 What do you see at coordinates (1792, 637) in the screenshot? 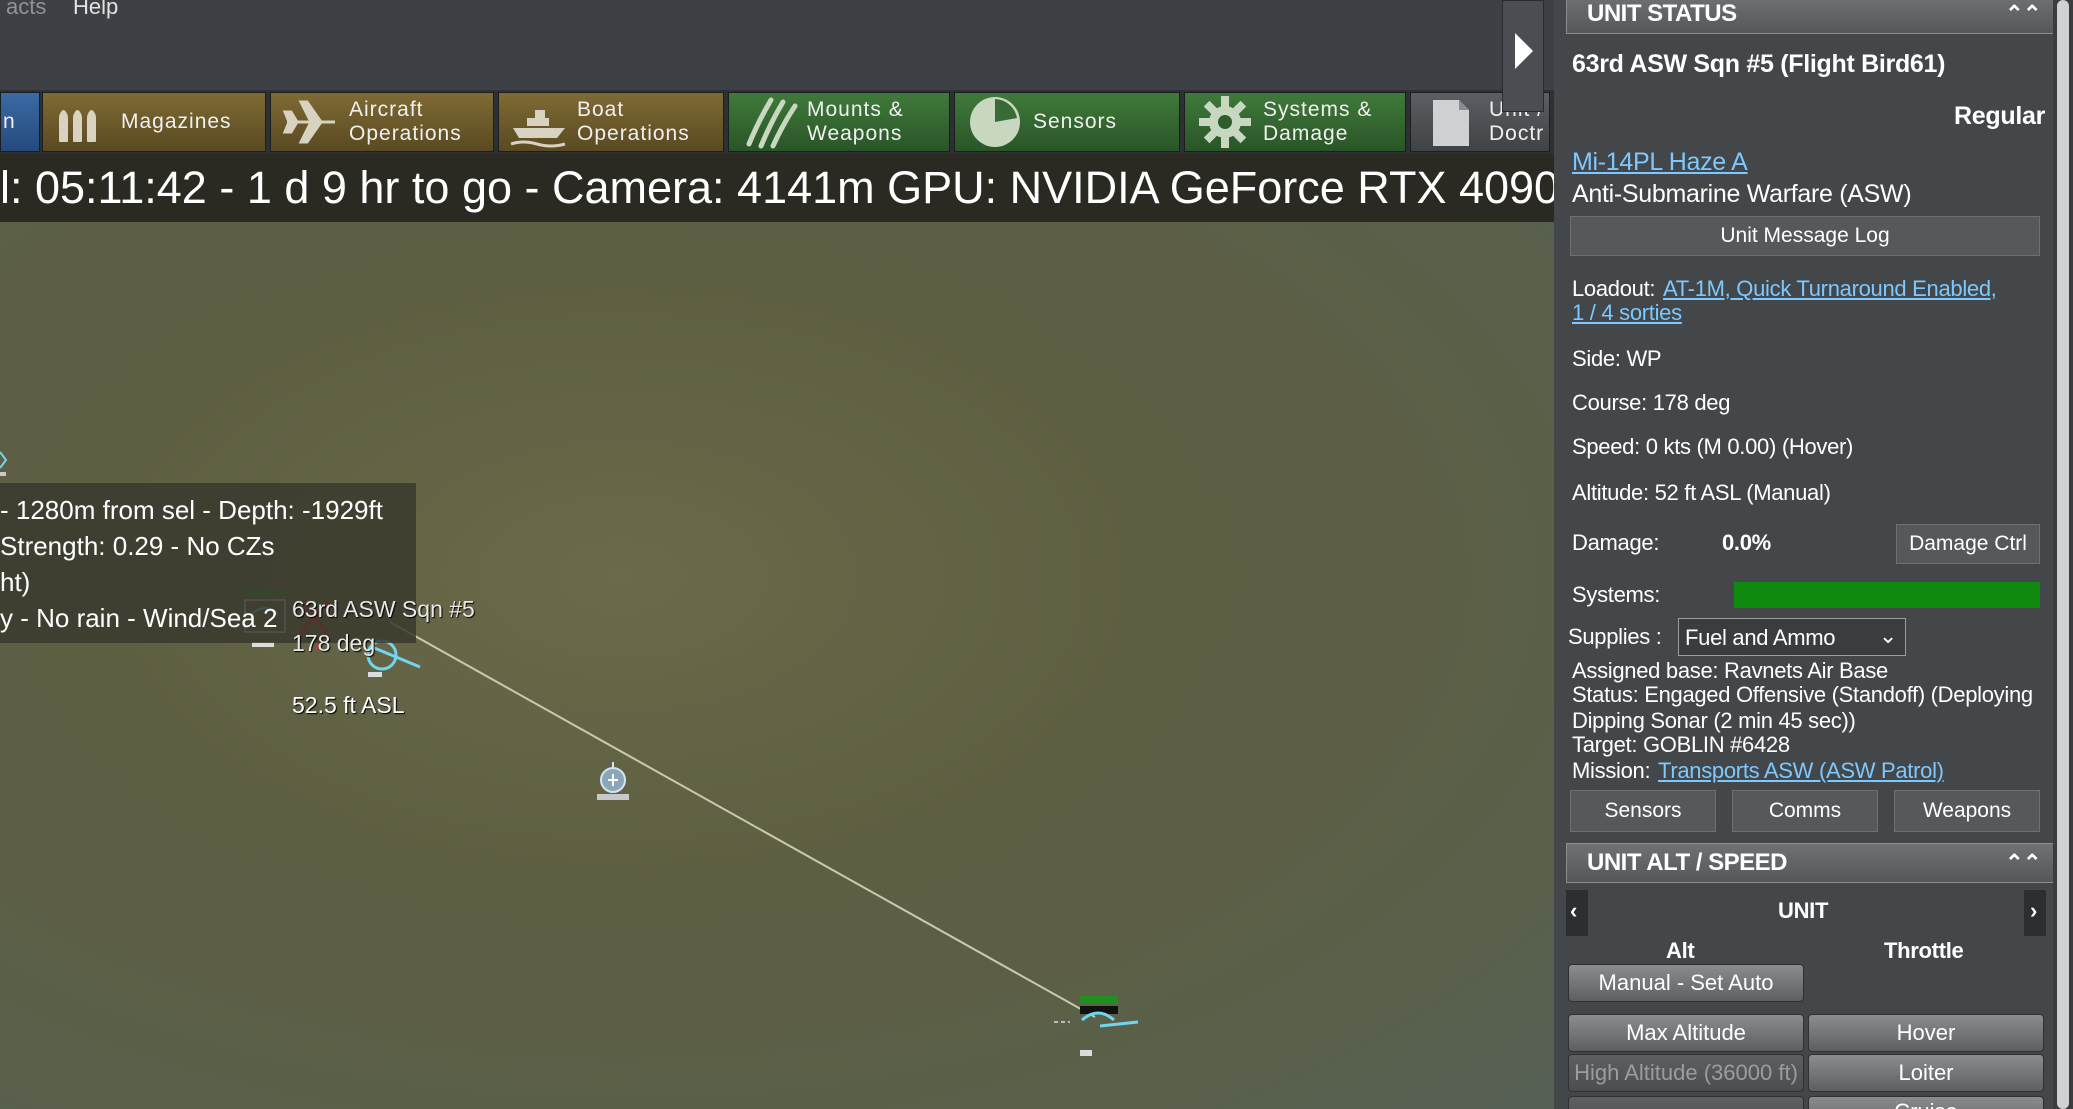
I see `supplies-dropdown: Fuel and Ammo ⌄` at bounding box center [1792, 637].